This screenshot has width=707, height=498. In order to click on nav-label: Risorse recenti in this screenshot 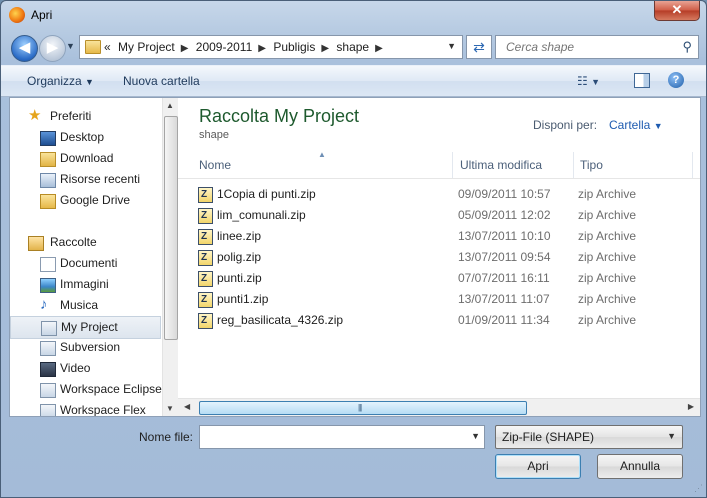, I will do `click(100, 179)`.